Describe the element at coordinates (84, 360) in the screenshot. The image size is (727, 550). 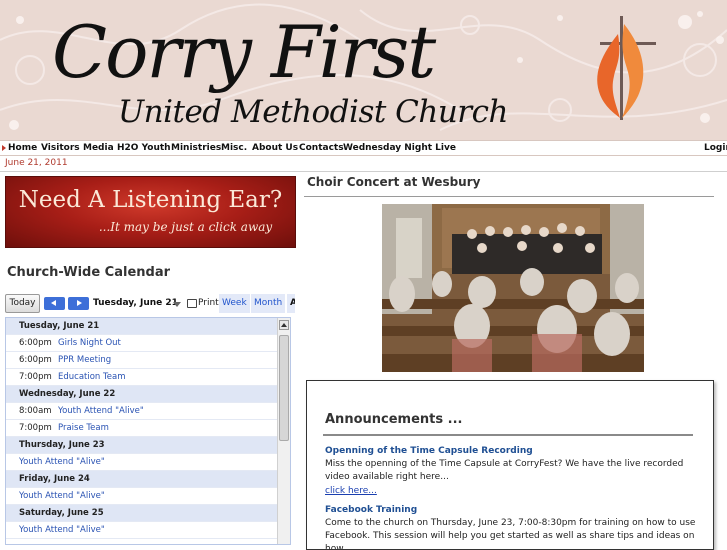
I see `event-title: PPR Meeting` at that location.